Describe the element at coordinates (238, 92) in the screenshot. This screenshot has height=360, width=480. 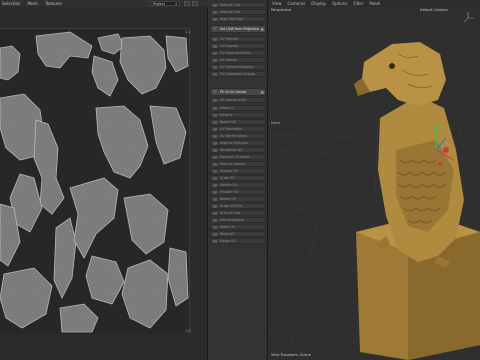
I see `uv-command-button: Fit UV to Canvas ⚙` at that location.